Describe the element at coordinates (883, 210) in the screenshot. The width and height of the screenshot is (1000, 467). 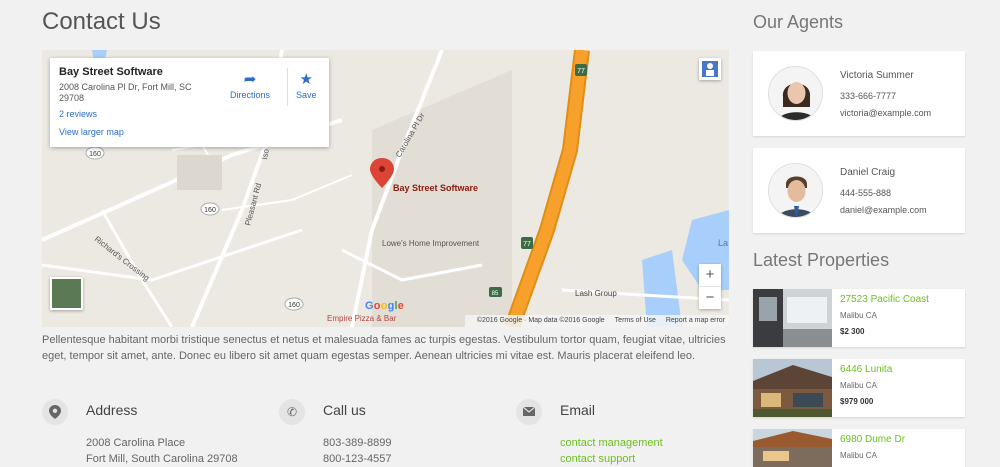
I see `agent-email: daniel@example.com` at that location.